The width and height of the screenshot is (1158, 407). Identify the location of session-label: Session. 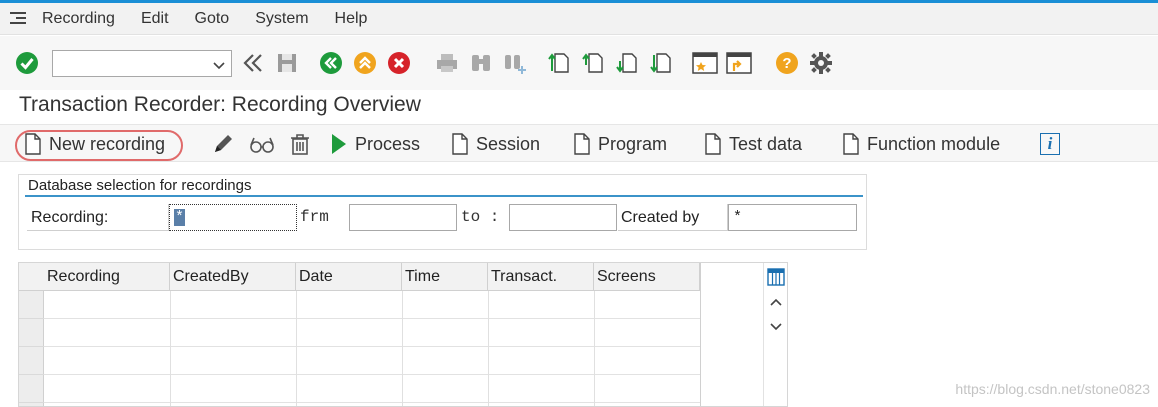
(508, 143).